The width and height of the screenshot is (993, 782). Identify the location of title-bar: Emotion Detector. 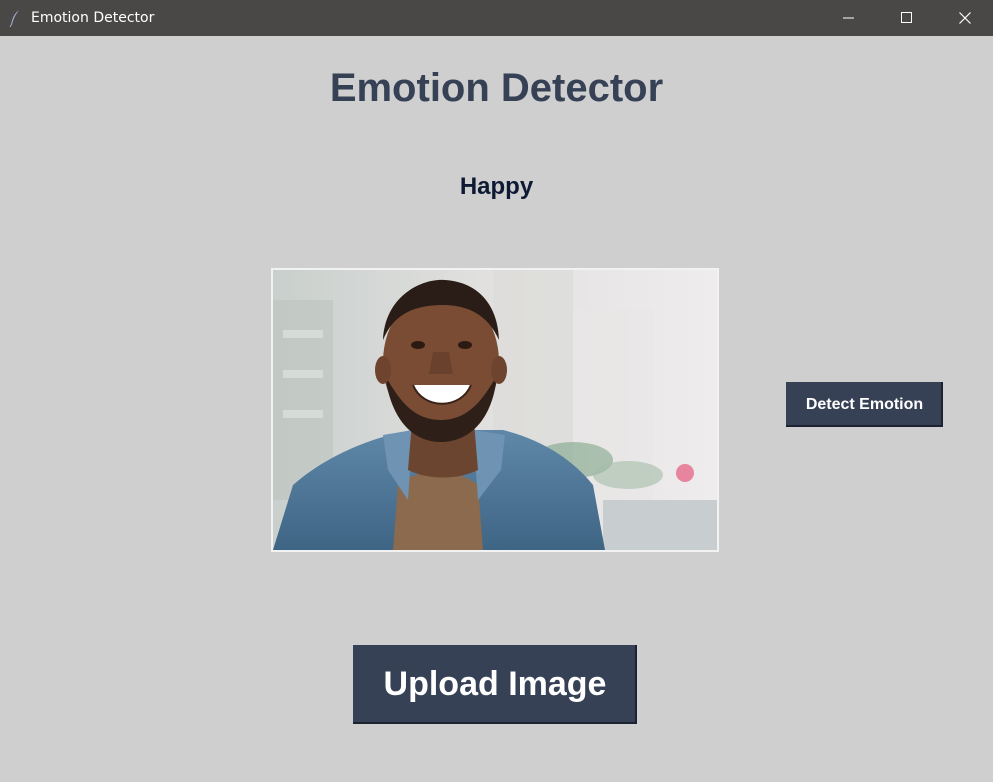
(496, 18).